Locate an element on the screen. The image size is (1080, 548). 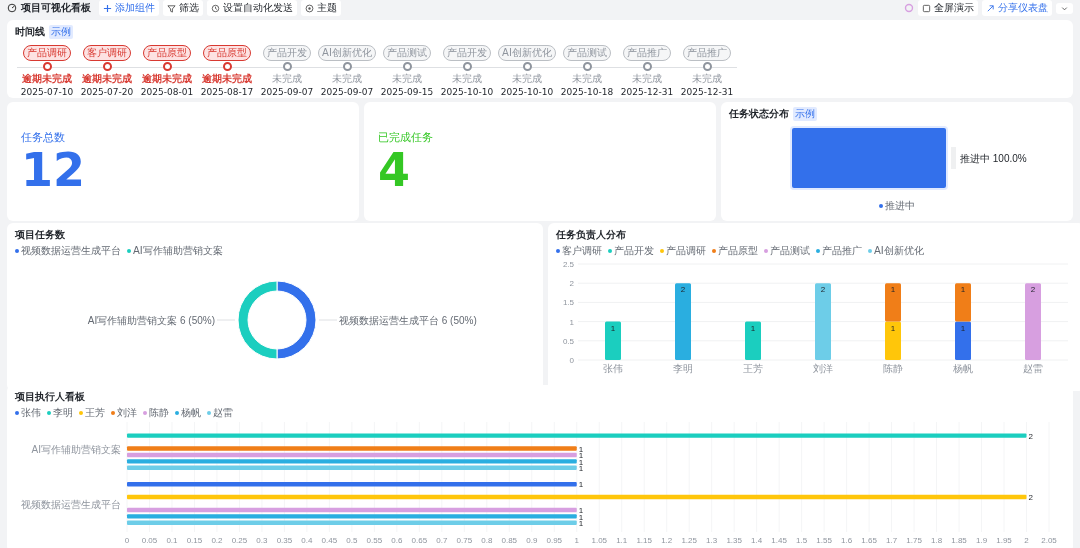
axis-label: 0.5 is located at coordinates (568, 341).